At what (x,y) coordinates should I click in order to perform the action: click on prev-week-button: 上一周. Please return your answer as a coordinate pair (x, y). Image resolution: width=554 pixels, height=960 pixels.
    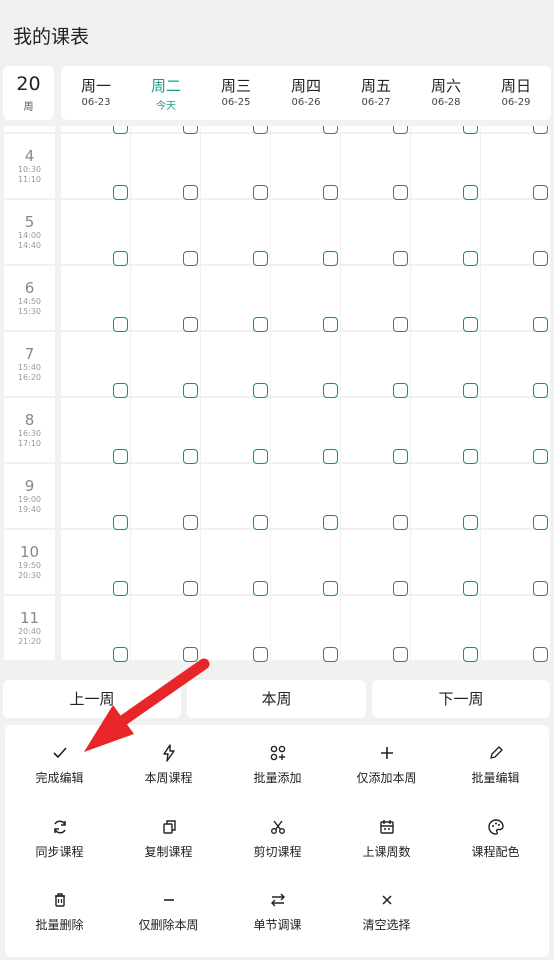
    Looking at the image, I should click on (92, 699).